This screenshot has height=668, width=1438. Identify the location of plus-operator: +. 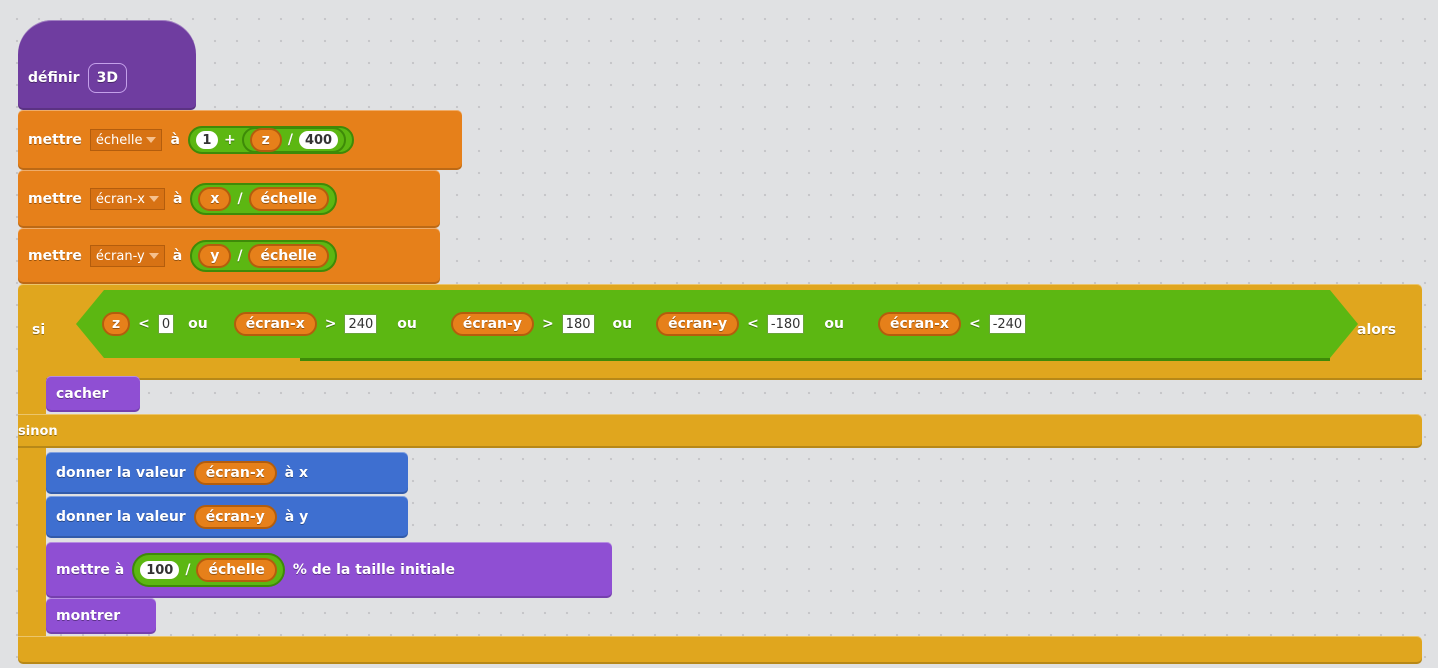
(229, 140).